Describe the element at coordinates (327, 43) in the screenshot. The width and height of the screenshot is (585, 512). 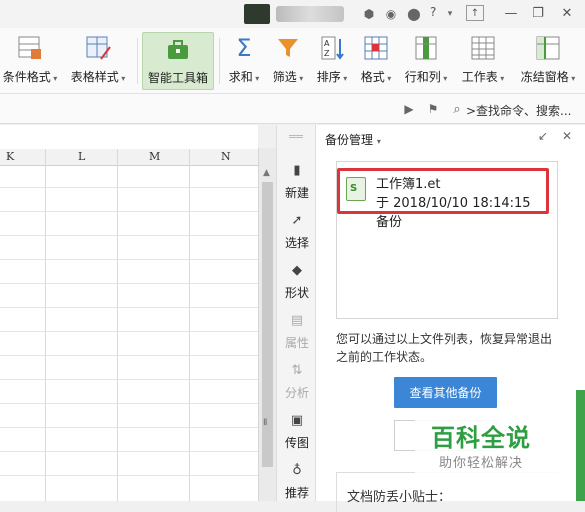
I see `svg-text: A` at that location.